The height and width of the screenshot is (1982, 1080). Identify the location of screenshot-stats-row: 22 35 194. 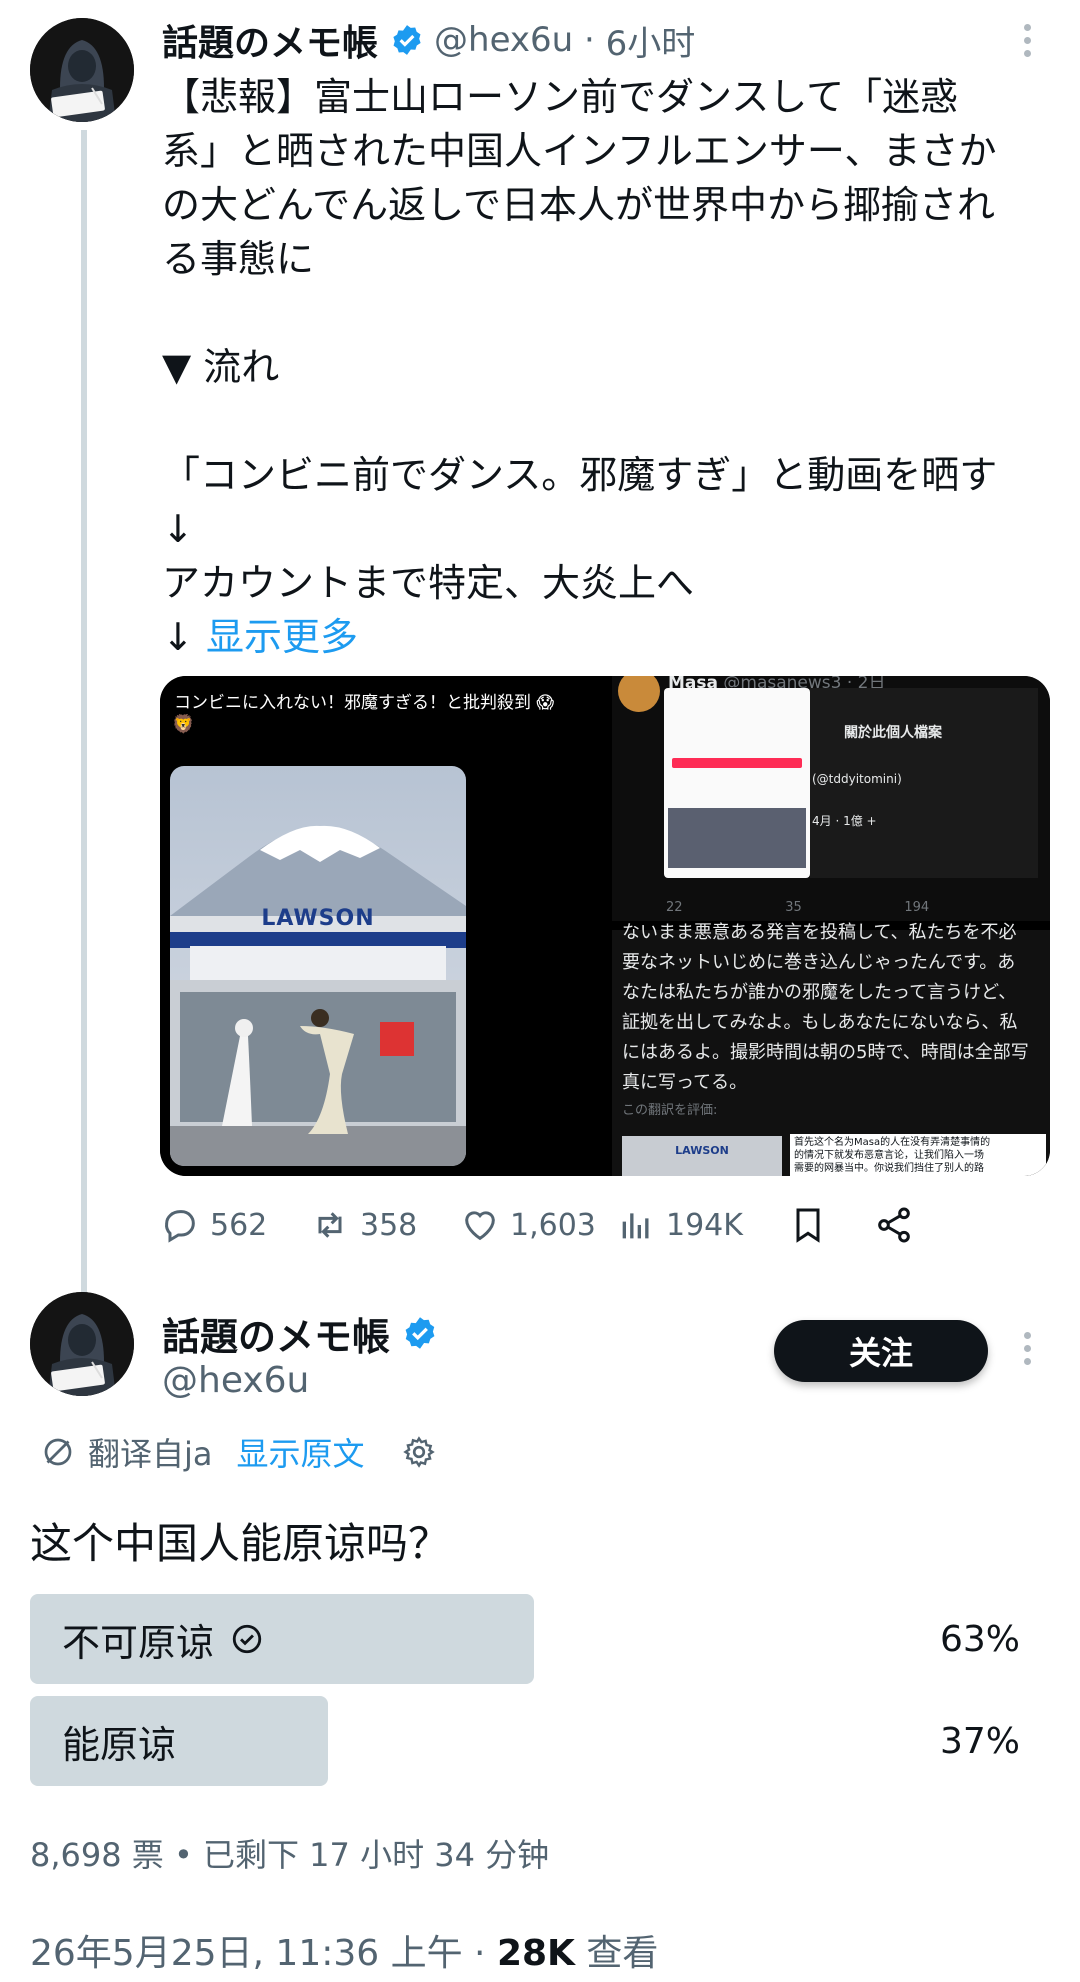
(798, 907).